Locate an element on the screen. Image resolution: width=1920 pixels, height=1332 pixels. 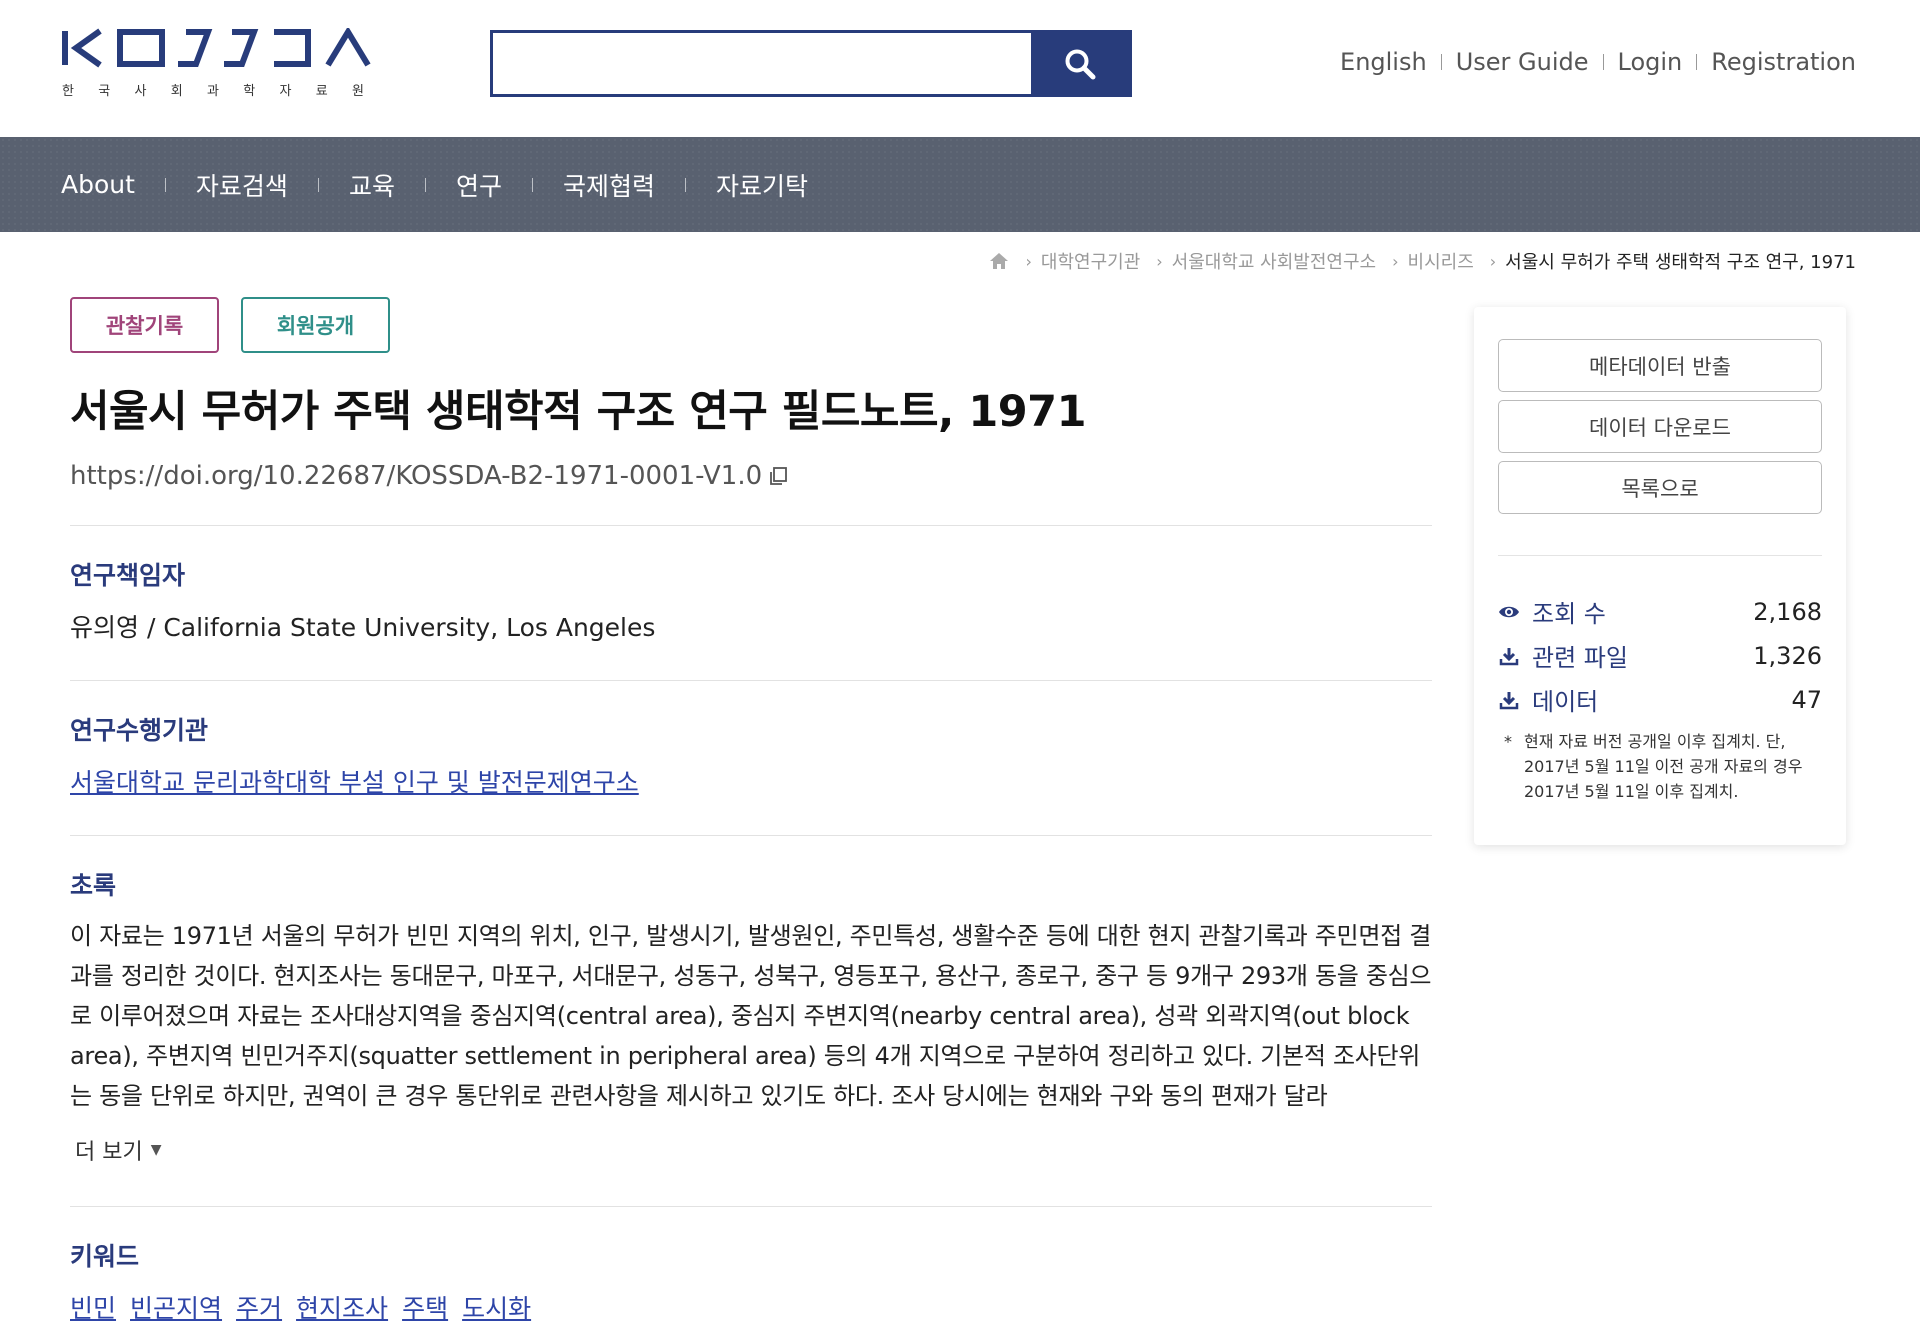
metadata-export-button: 메타데이터 반출 is located at coordinates (1660, 365).